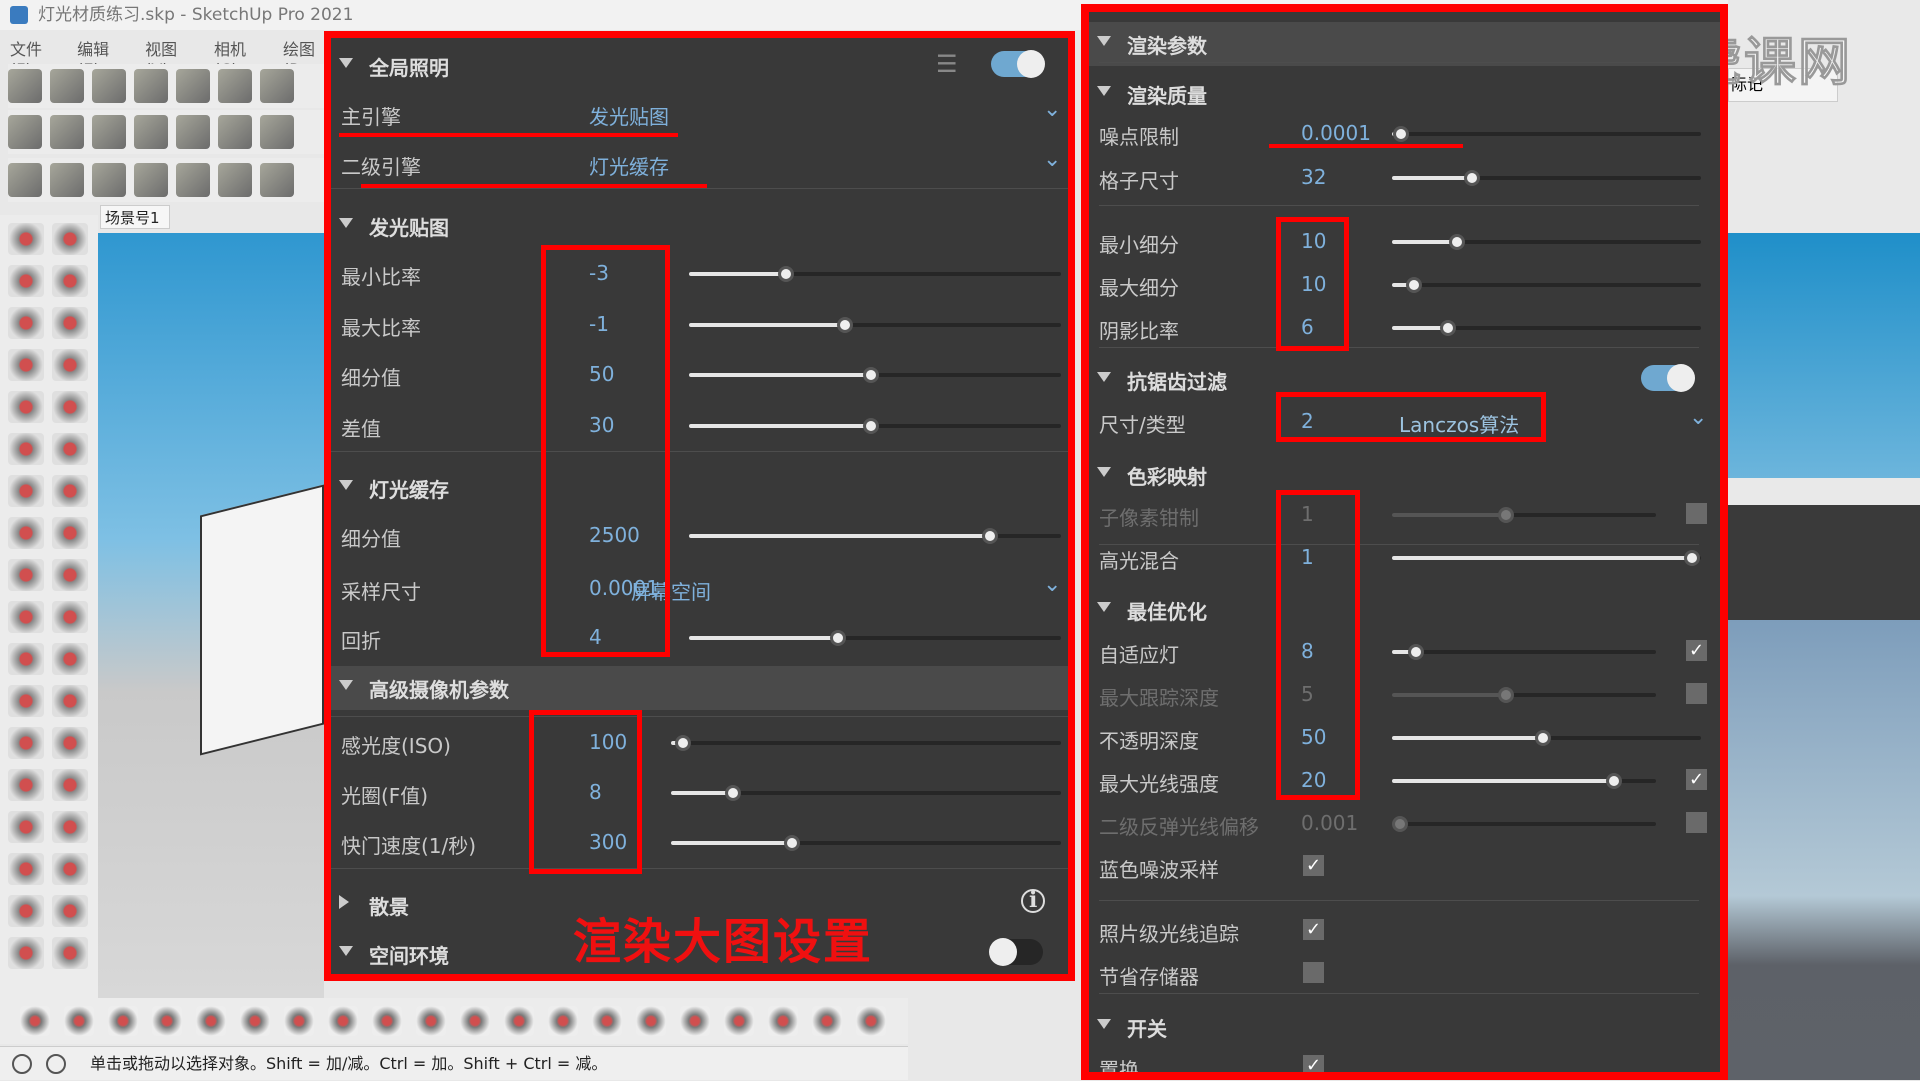 This screenshot has width=1920, height=1081. What do you see at coordinates (103, 57) in the screenshot?
I see `menu-edit: 编辑(E)` at bounding box center [103, 57].